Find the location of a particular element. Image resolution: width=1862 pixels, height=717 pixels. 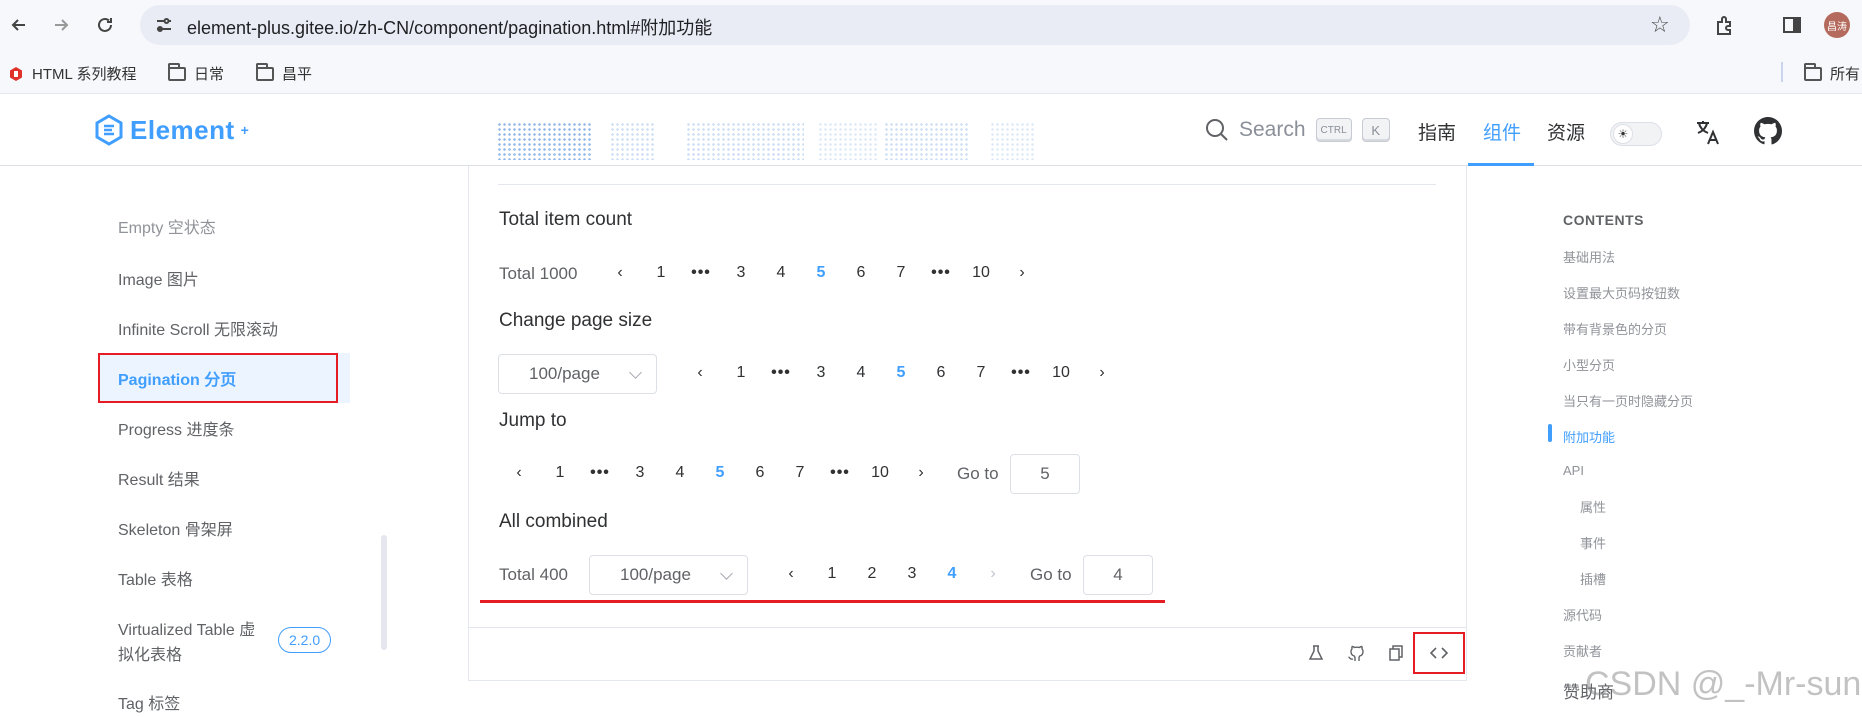

goto-page-input: 4 is located at coordinates (1118, 575).